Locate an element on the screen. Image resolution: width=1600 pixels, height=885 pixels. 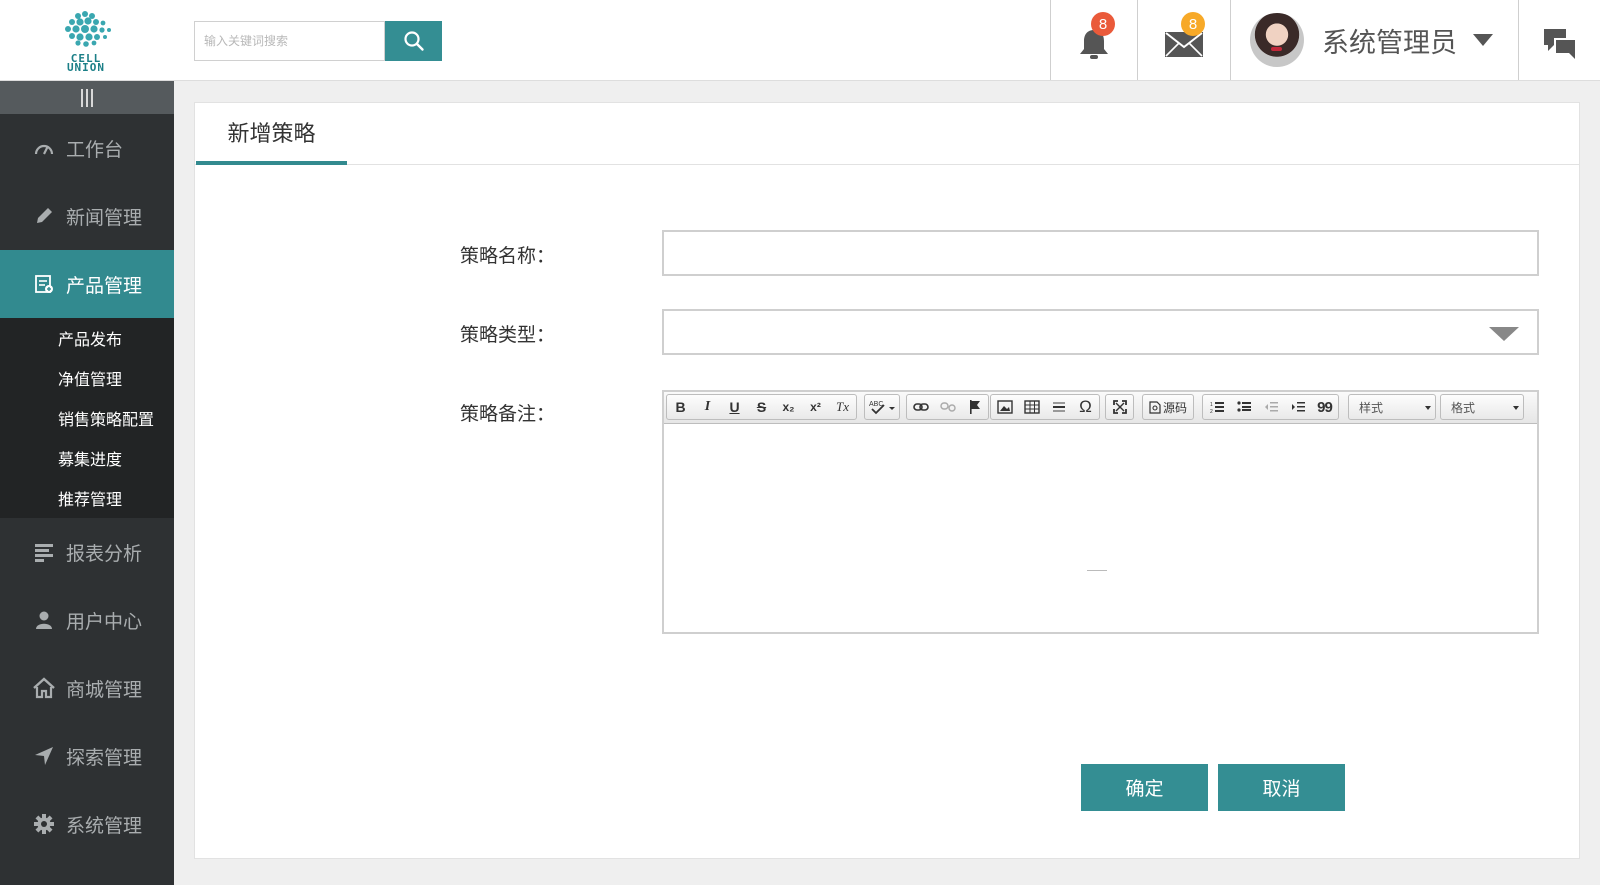
sidebar-submenu: 产品发布 净值管理 销售策略配置 募集进度 推荐管理 is located at coordinates (87, 418).